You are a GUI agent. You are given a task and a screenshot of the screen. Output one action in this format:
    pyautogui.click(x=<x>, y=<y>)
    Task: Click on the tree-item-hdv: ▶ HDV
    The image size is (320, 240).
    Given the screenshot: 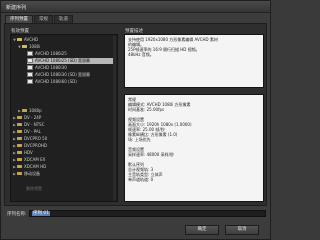 What is the action you would take?
    pyautogui.click(x=63, y=153)
    